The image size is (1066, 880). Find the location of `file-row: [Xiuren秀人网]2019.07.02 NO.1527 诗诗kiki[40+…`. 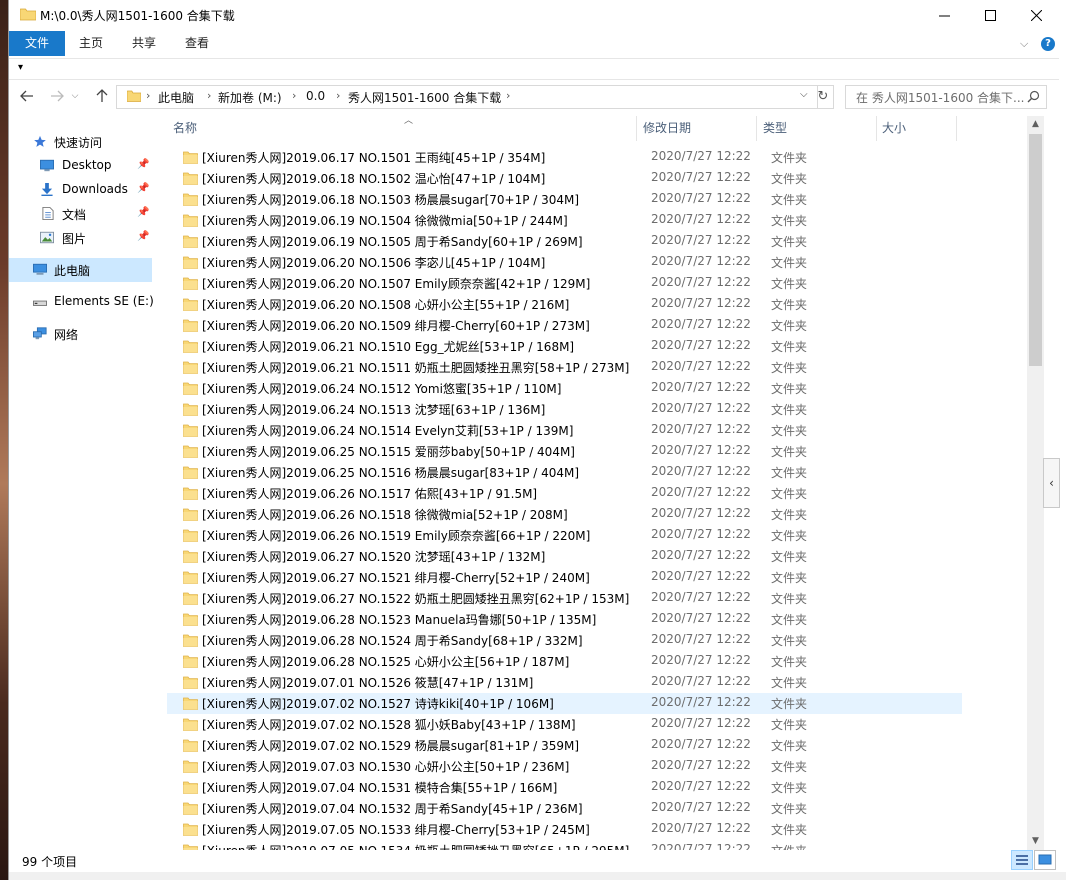

file-row: [Xiuren秀人网]2019.07.02 NO.1527 诗诗kiki[40+… is located at coordinates (564, 703).